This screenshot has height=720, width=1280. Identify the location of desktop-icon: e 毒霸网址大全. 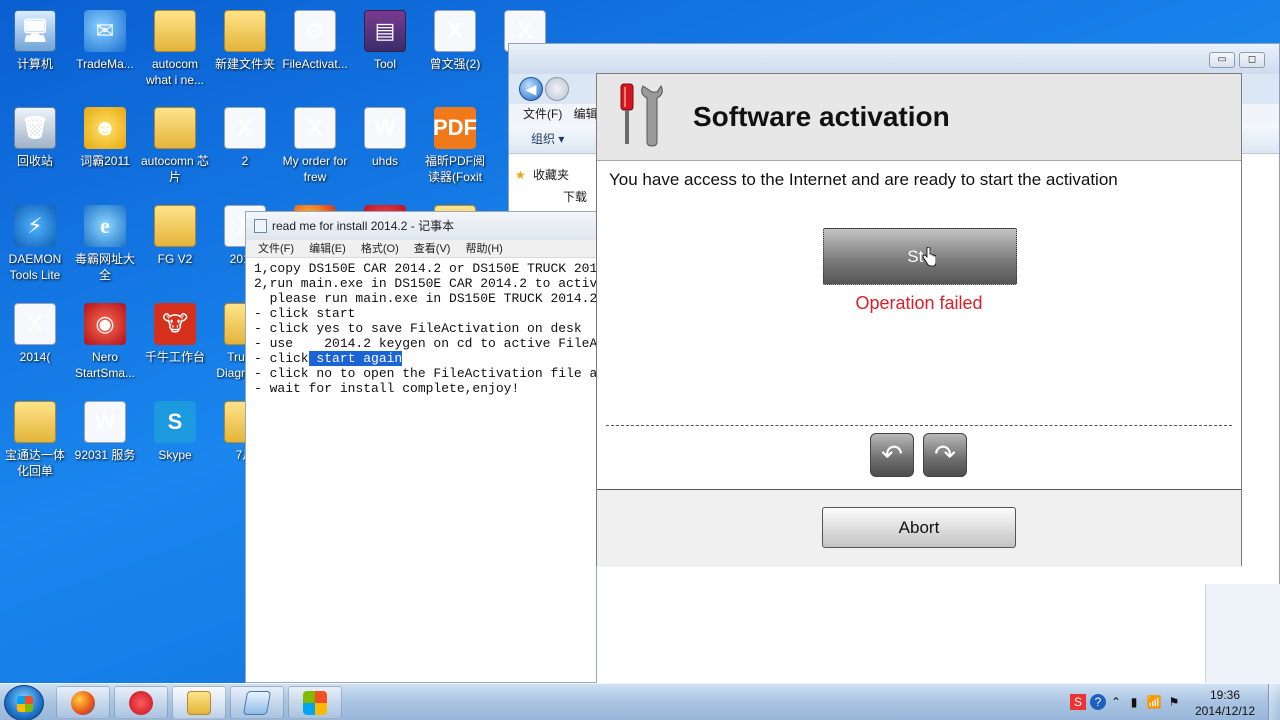
(105, 244).